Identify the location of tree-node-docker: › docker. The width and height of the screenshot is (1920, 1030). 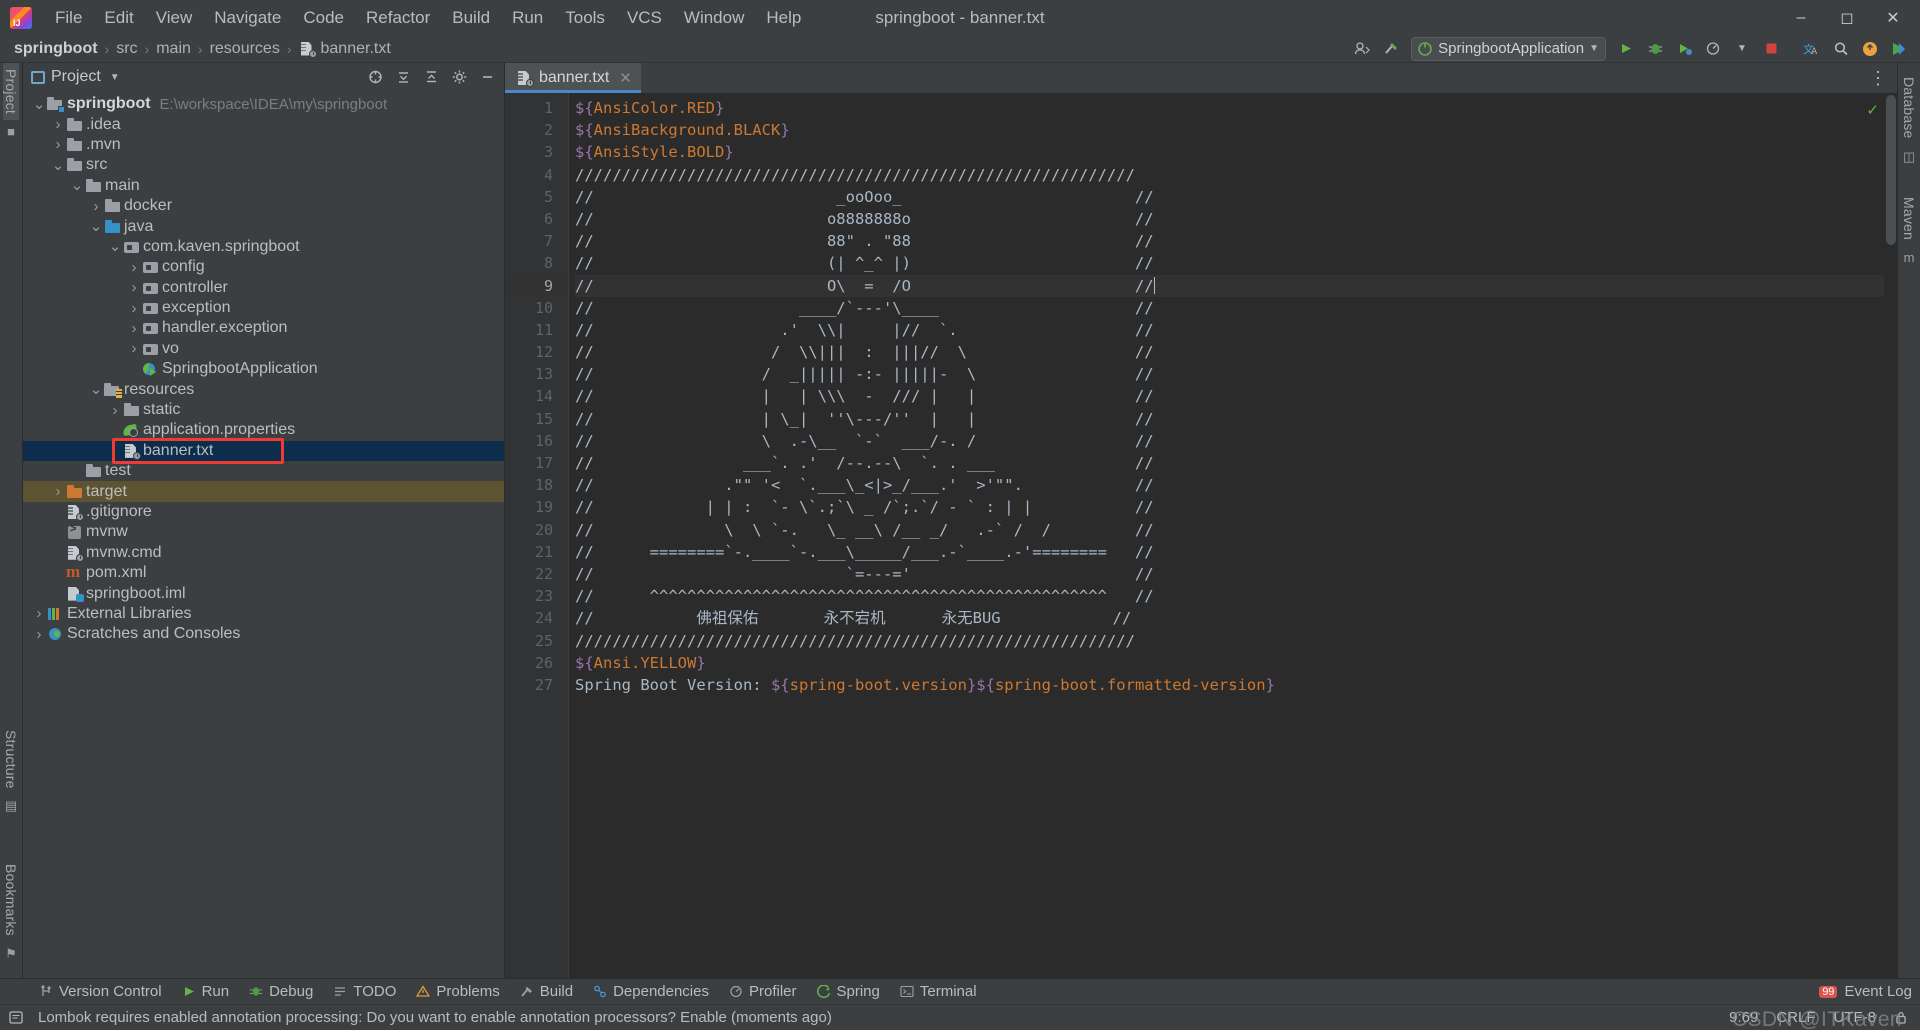
(263, 206).